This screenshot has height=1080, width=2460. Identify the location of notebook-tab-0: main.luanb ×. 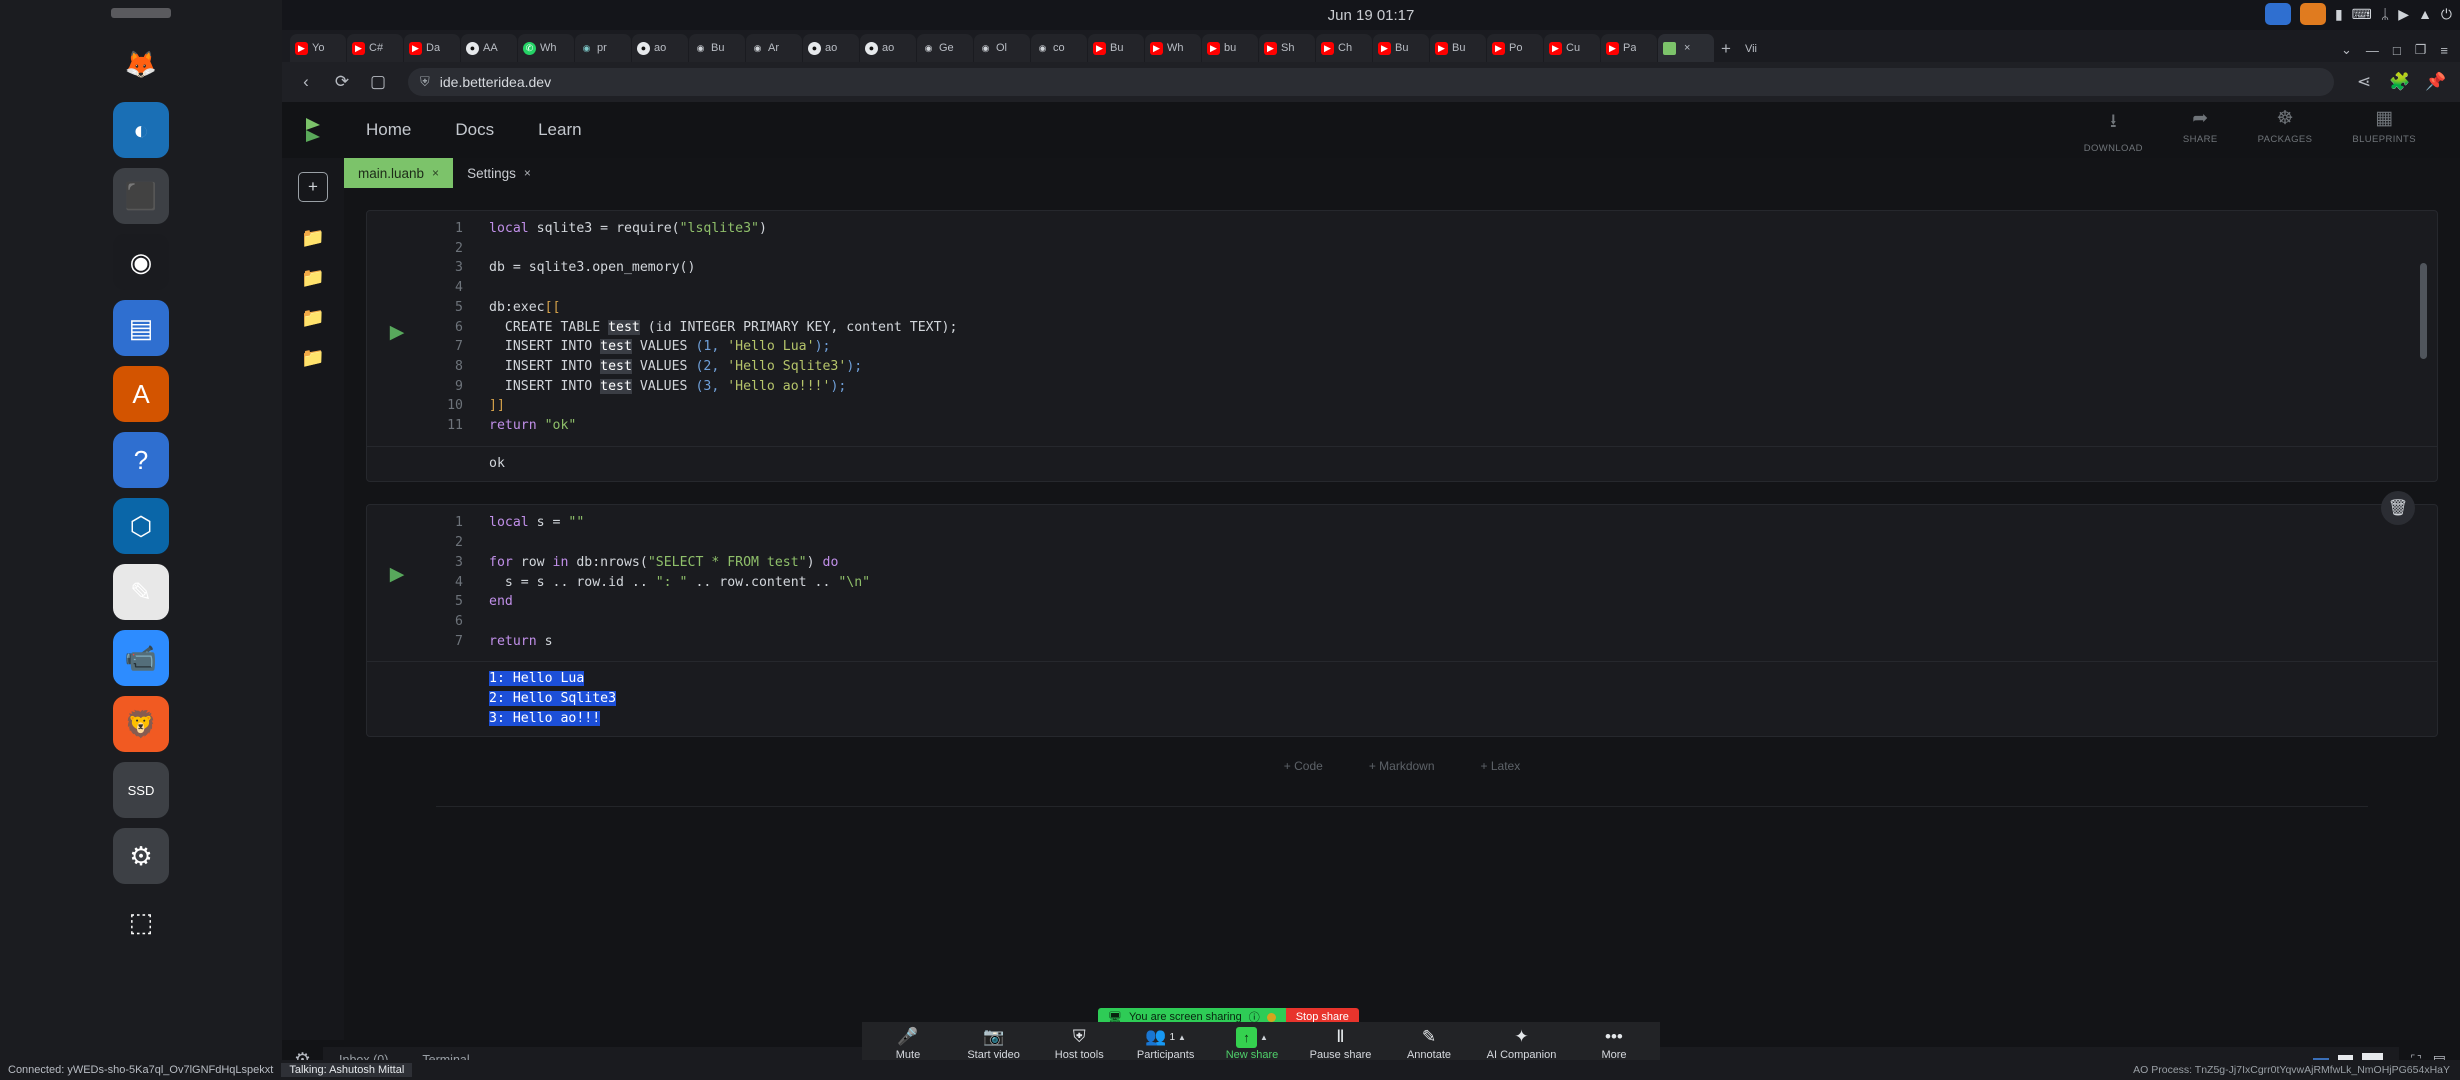
(399, 173).